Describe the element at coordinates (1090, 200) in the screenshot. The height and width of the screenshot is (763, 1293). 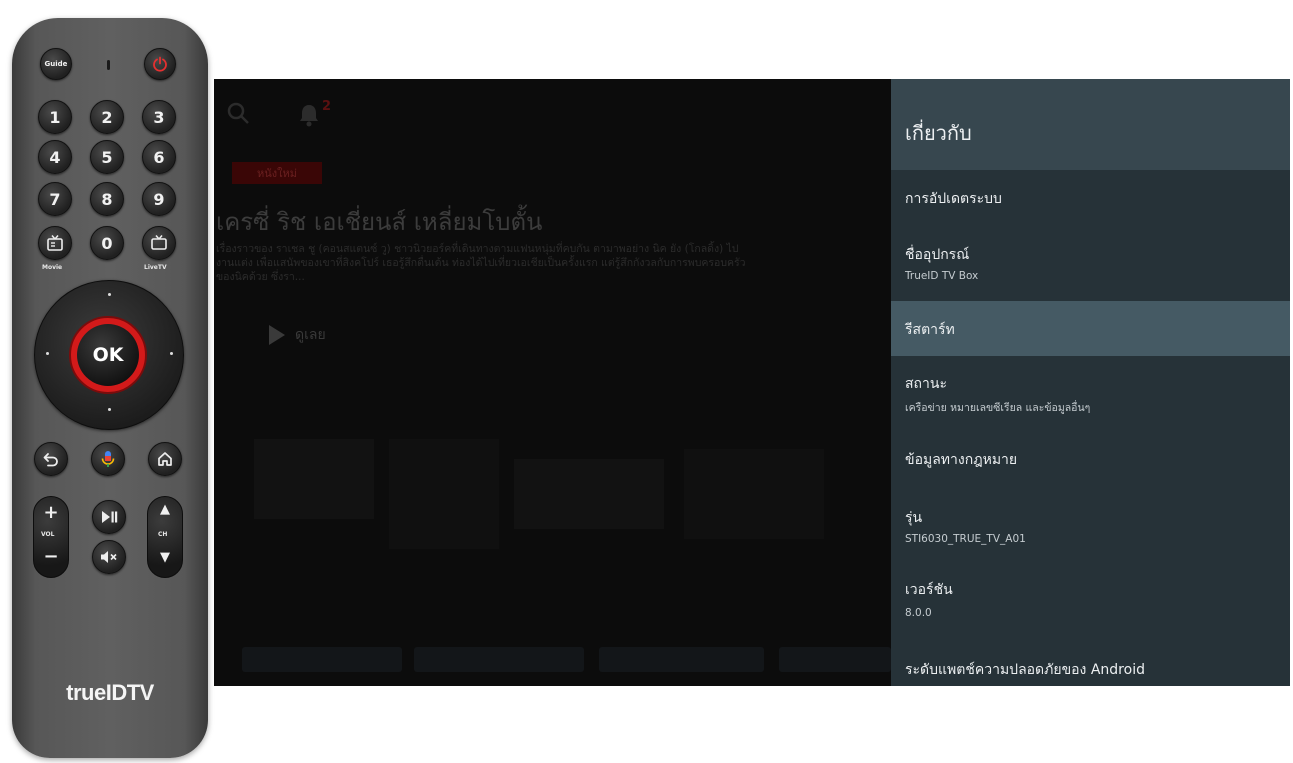
I see `menu-item-system-update: การอัปเดตระบบ` at that location.